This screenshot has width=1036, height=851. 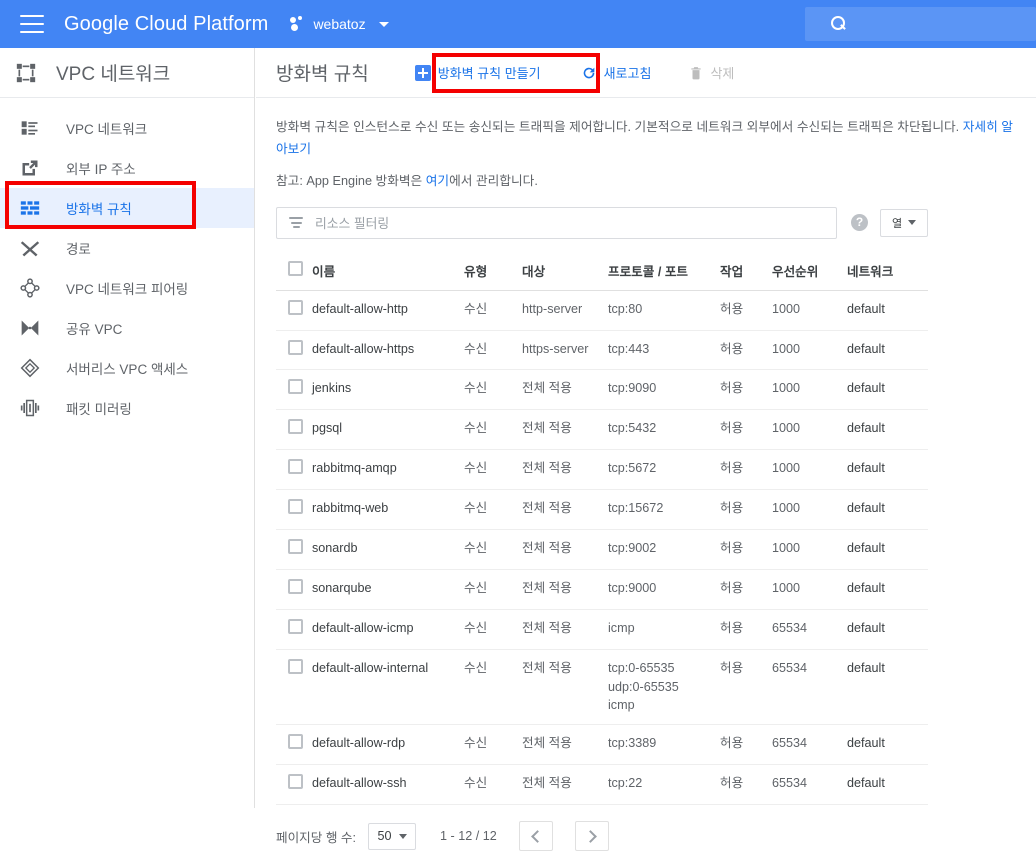 What do you see at coordinates (388, 430) in the screenshot?
I see `cell-name: pgsql` at bounding box center [388, 430].